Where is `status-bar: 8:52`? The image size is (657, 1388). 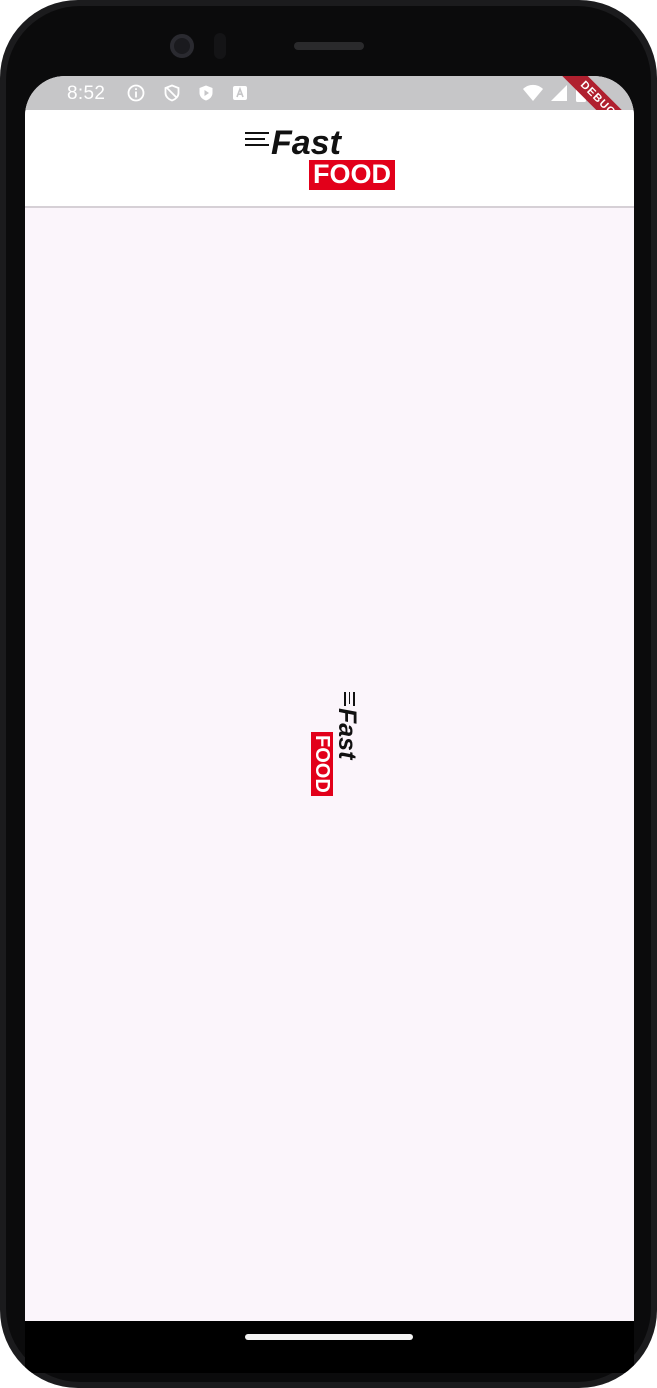 status-bar: 8:52 is located at coordinates (329, 93).